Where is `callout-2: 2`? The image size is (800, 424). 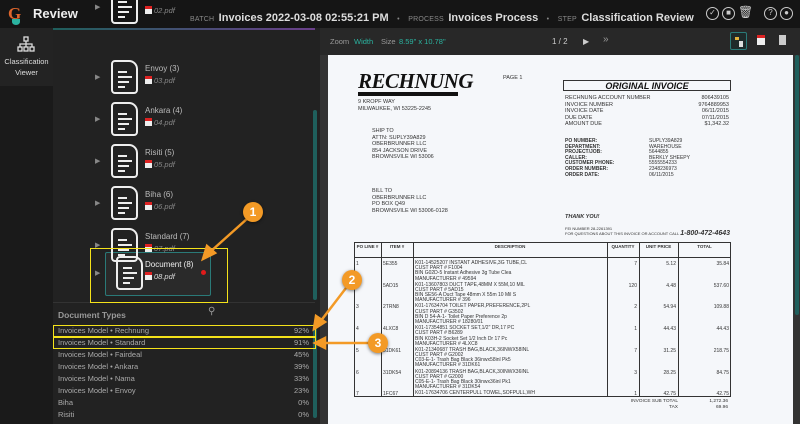
callout-2: 2 is located at coordinates (352, 280).